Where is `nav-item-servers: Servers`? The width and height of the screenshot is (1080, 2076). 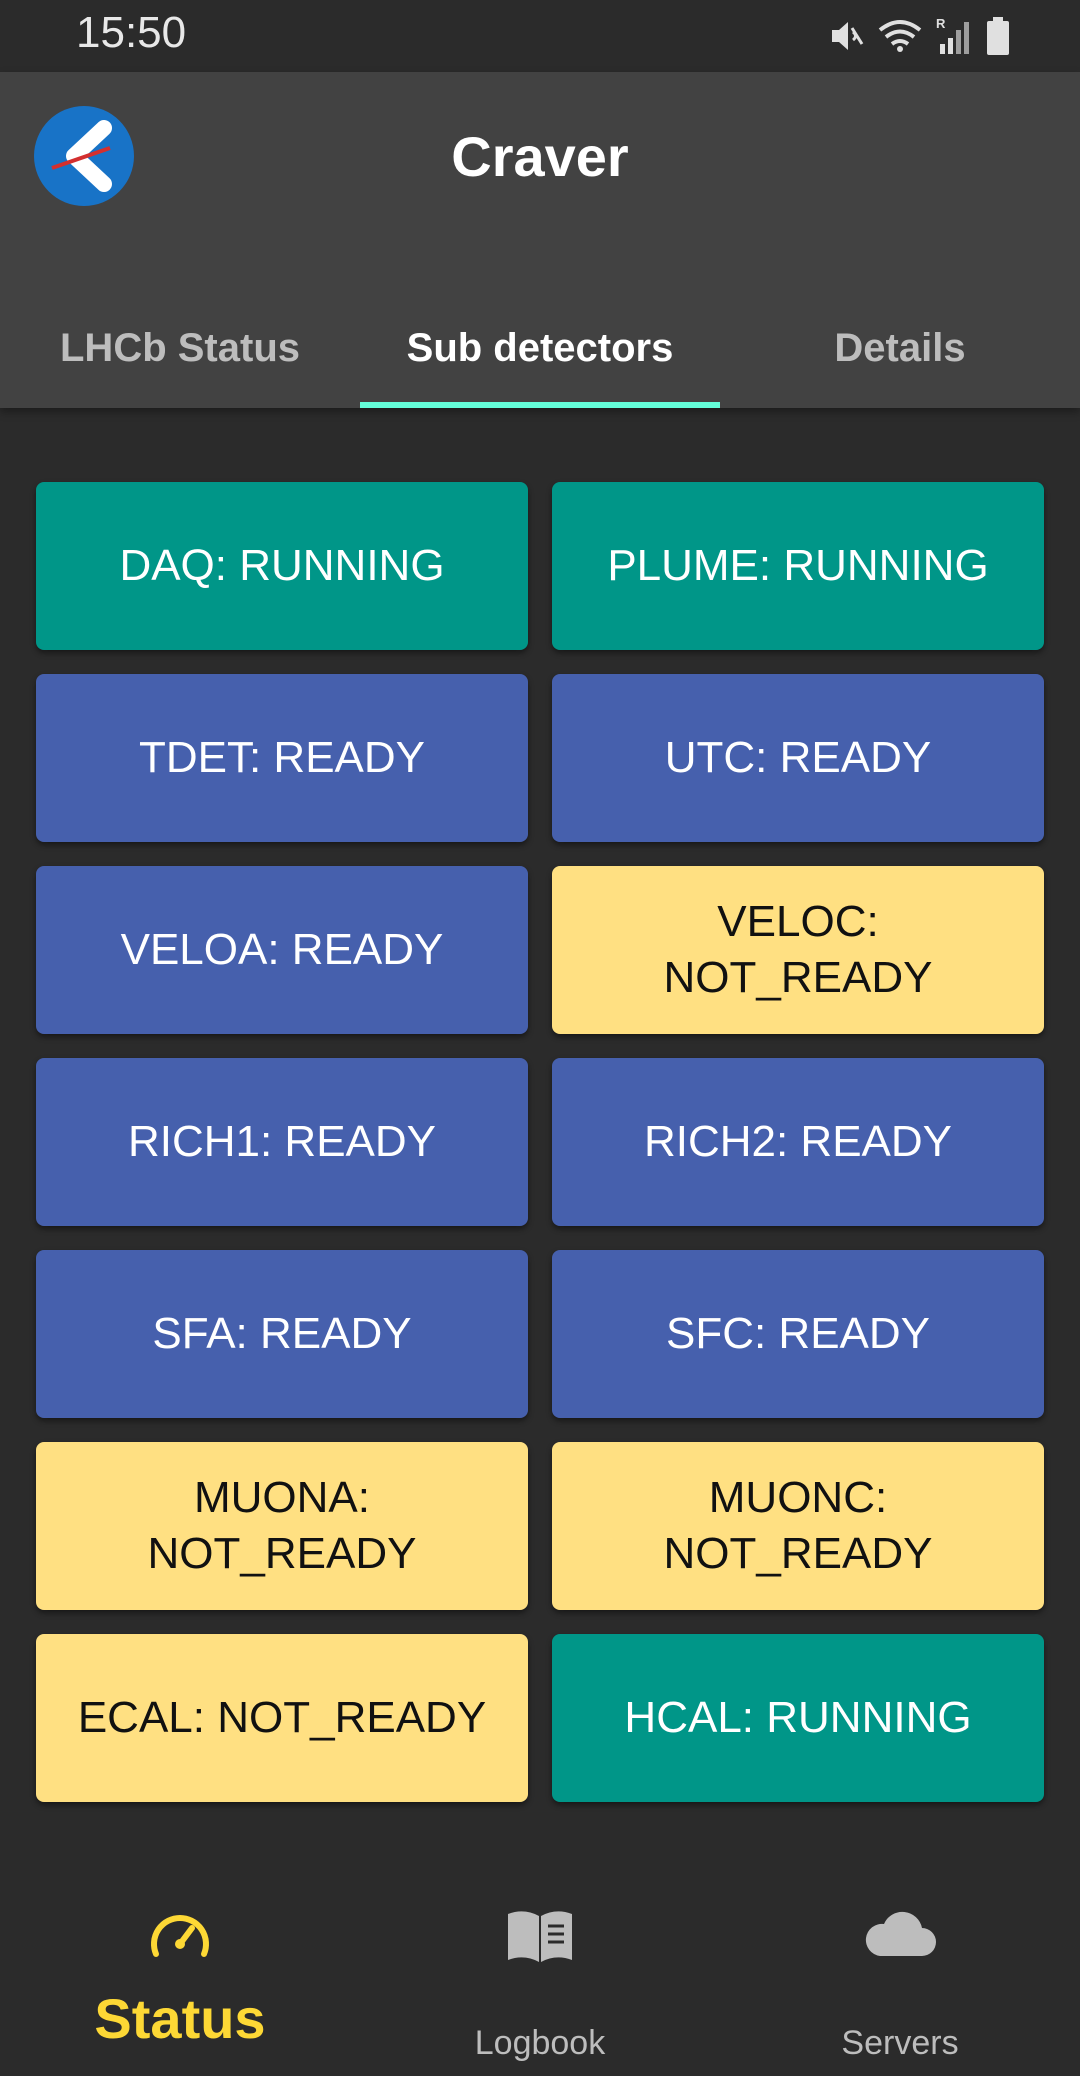 nav-item-servers: Servers is located at coordinates (900, 1966).